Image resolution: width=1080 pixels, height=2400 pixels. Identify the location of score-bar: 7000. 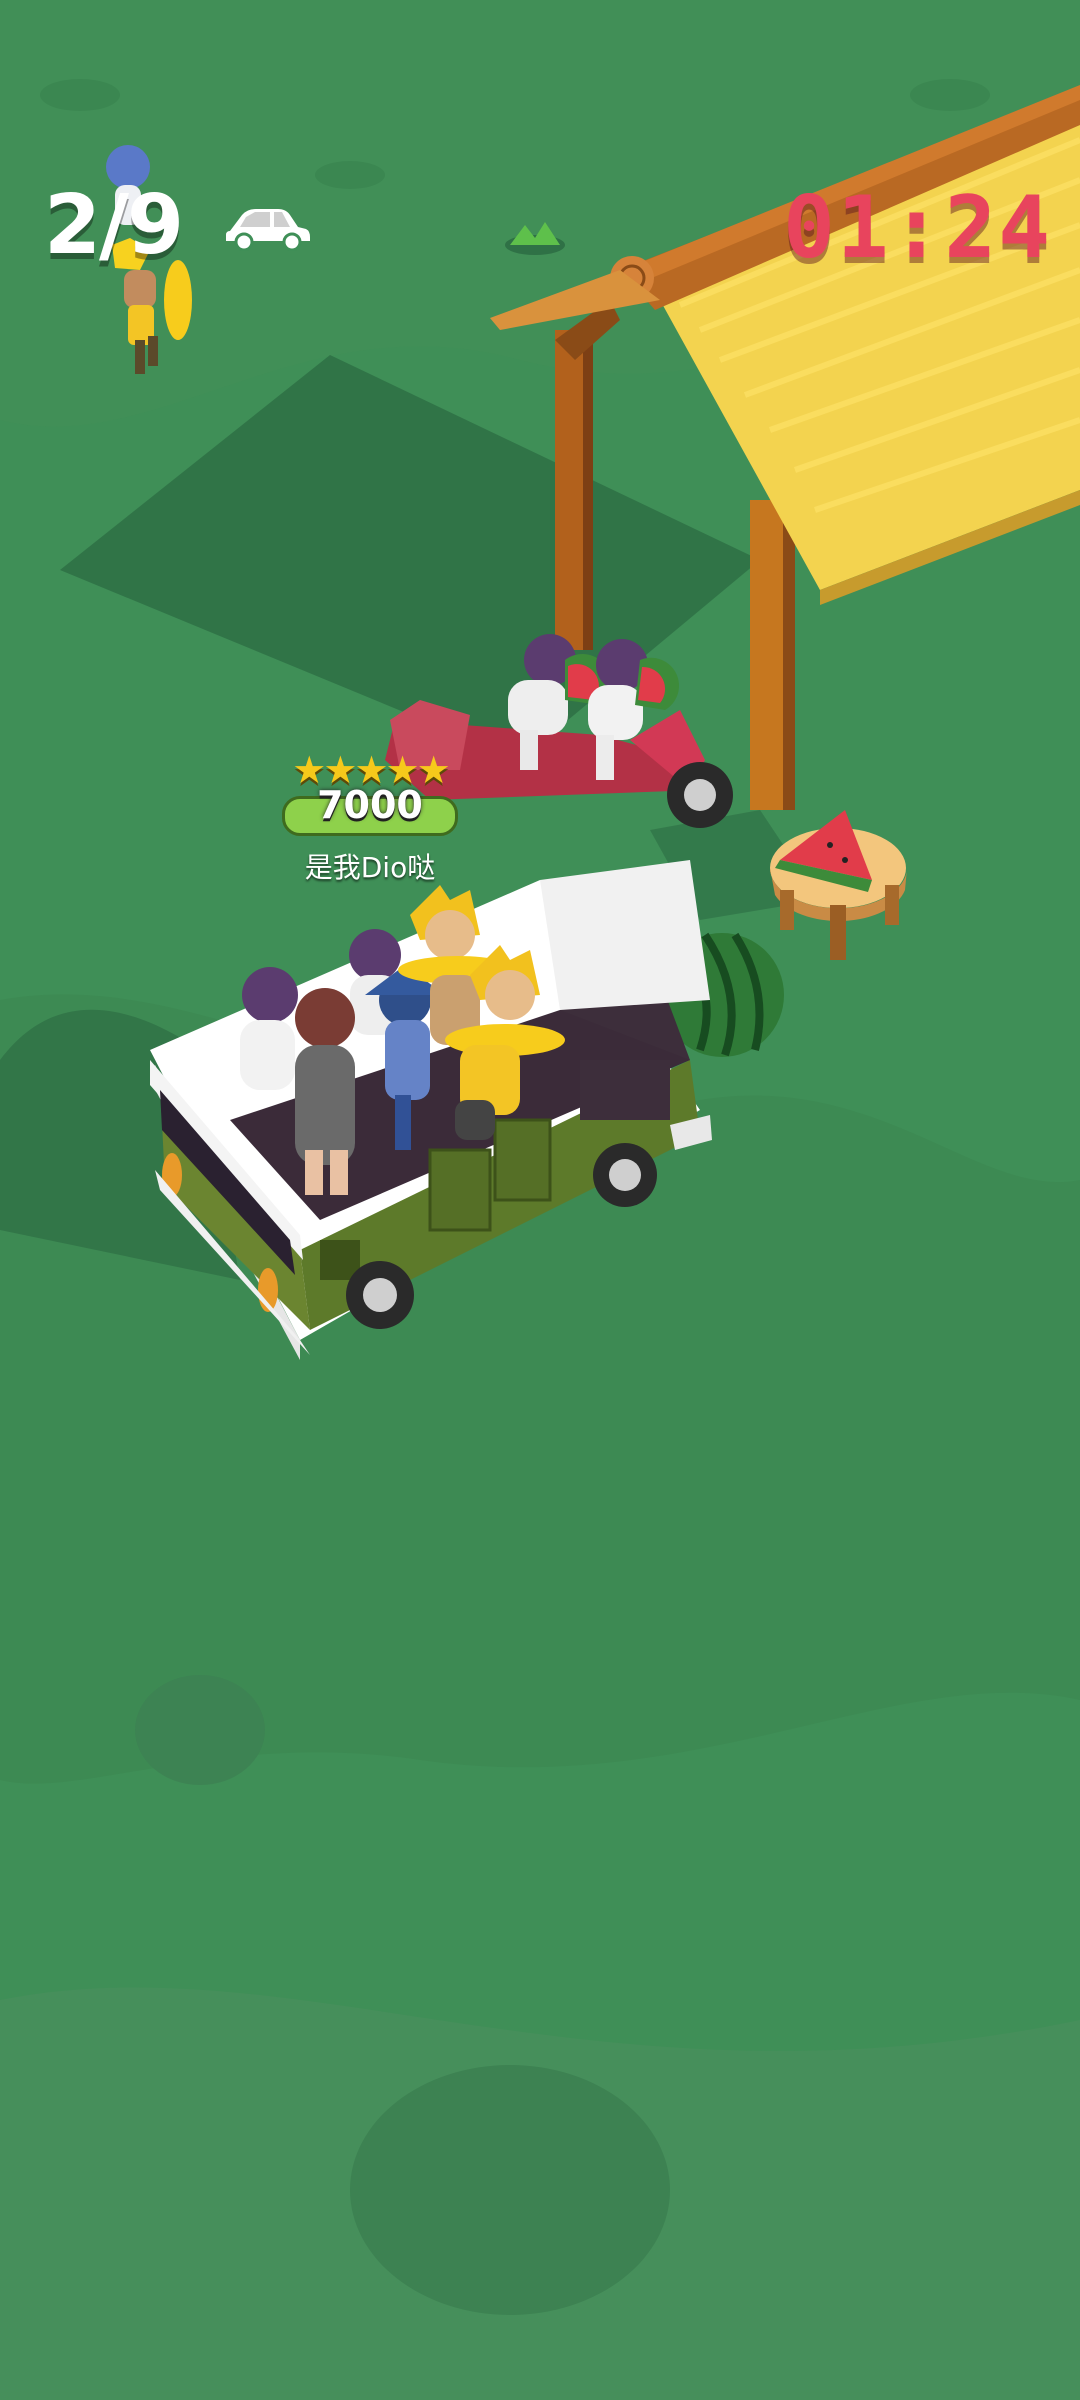
(370, 809).